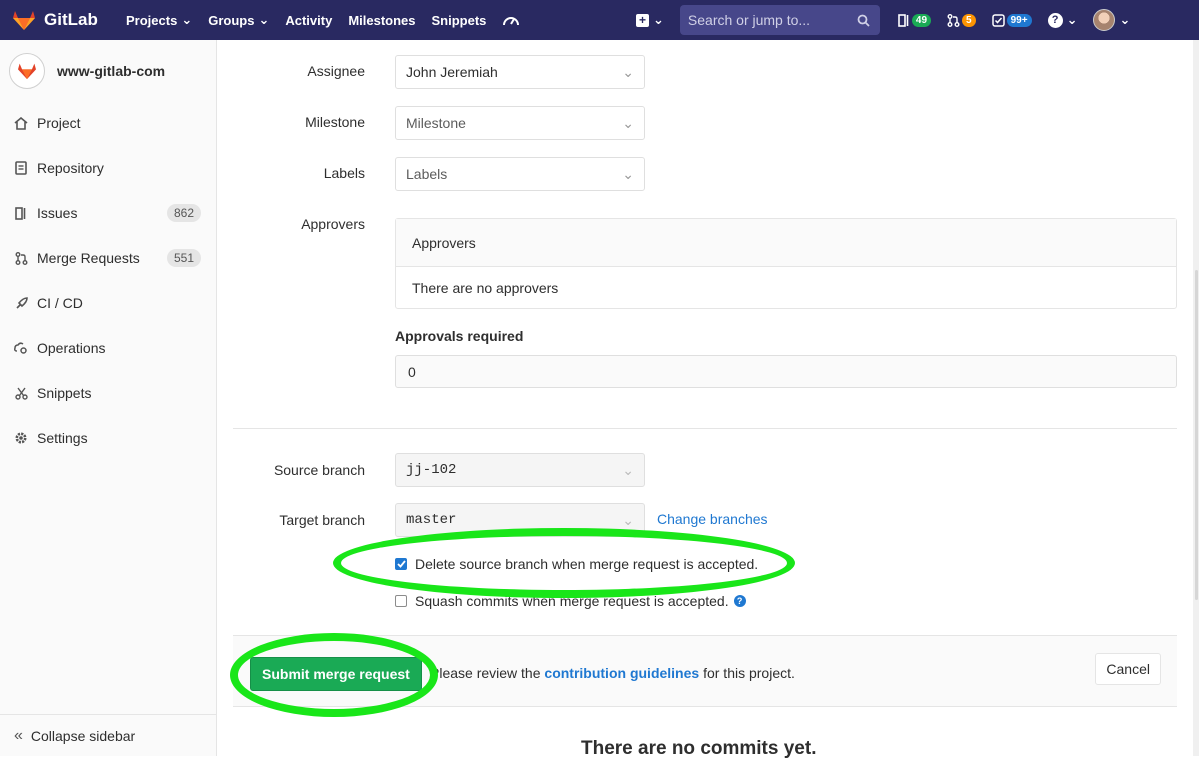 Image resolution: width=1199 pixels, height=760 pixels. Describe the element at coordinates (62, 438) in the screenshot. I see `sidebar-item-label: Settings` at that location.